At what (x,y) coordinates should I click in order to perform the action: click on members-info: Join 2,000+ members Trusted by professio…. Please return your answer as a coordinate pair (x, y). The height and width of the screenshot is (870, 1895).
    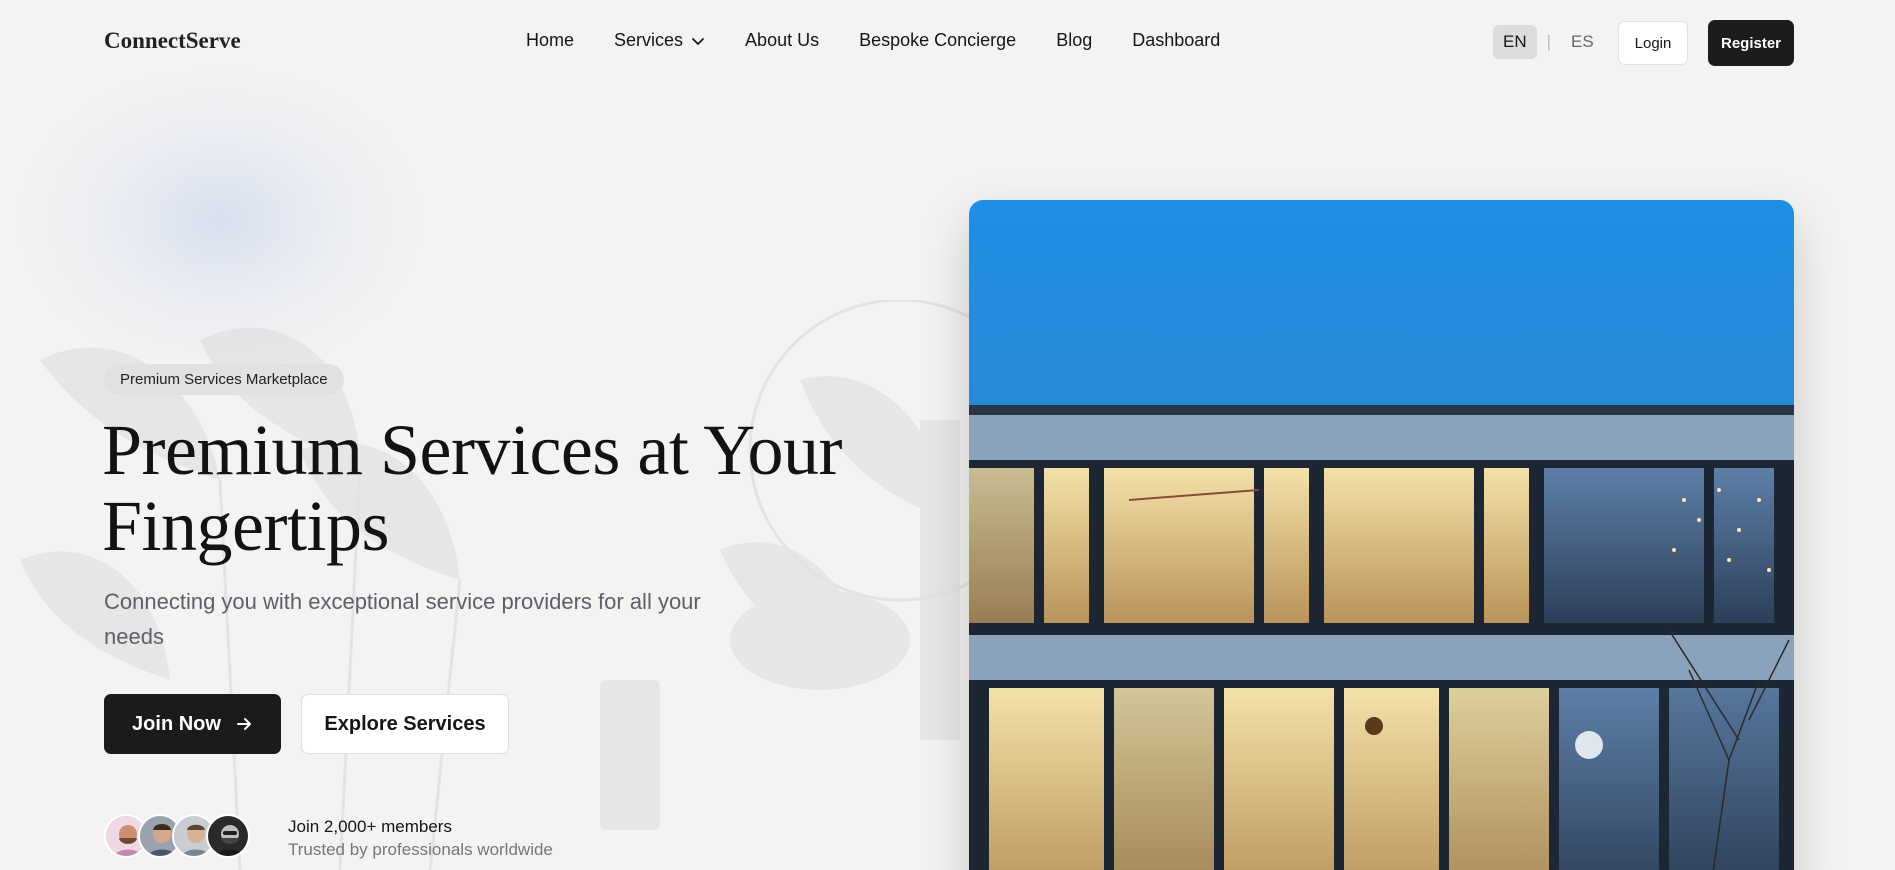
    Looking at the image, I should click on (420, 839).